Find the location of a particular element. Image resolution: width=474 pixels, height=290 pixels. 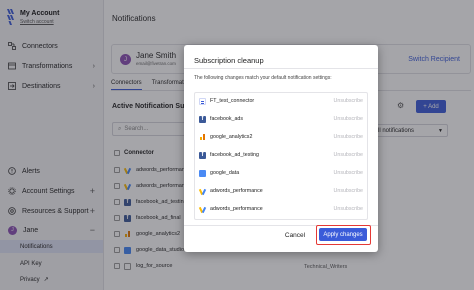

fivetran-icon is located at coordinates (202, 101).